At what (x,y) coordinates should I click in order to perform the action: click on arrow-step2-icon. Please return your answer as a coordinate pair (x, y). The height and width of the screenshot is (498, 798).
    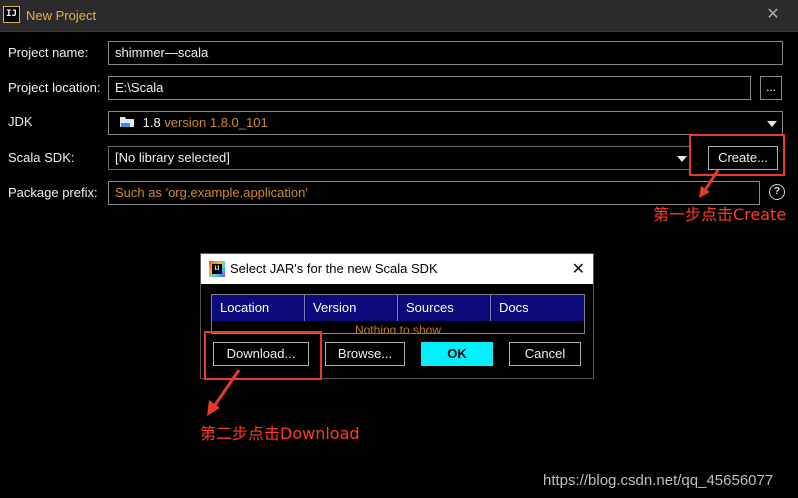
    Looking at the image, I should click on (224, 392).